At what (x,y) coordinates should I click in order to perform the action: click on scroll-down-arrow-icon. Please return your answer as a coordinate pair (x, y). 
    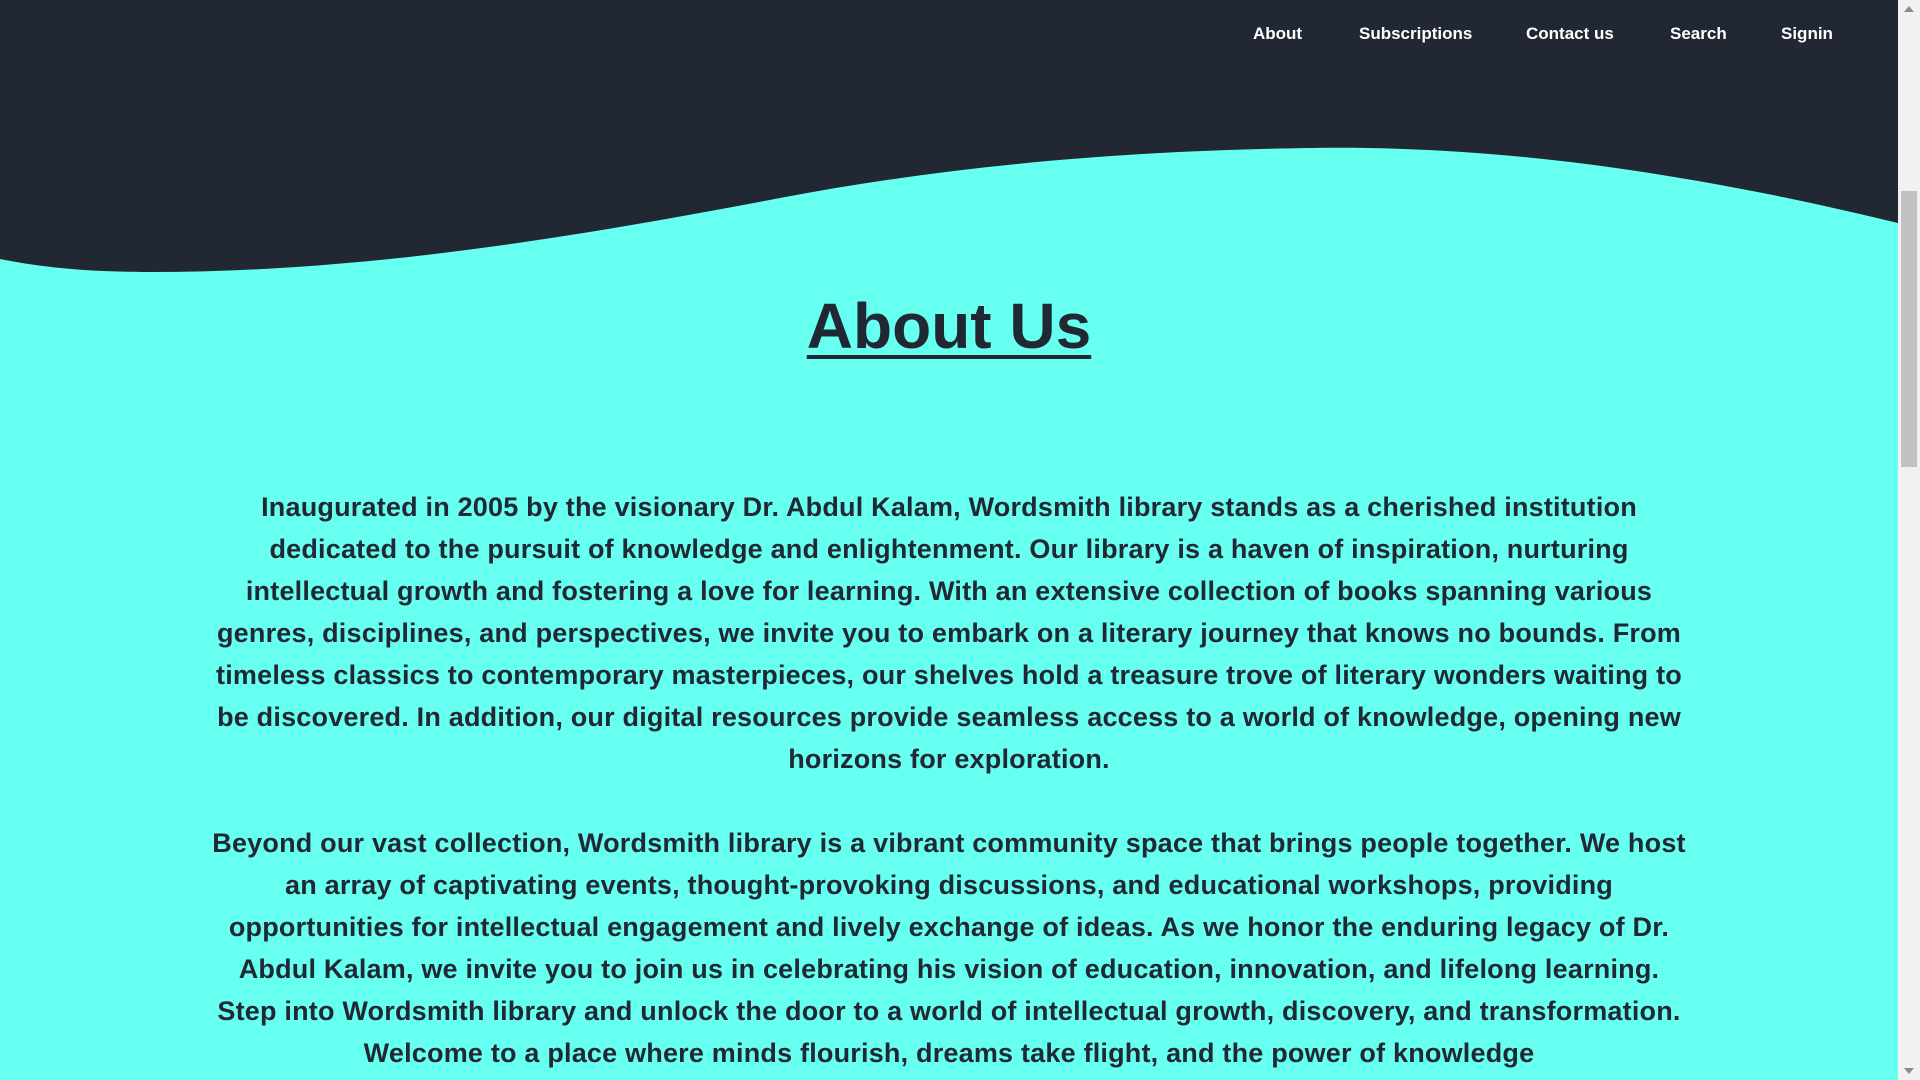
    Looking at the image, I should click on (1909, 1071).